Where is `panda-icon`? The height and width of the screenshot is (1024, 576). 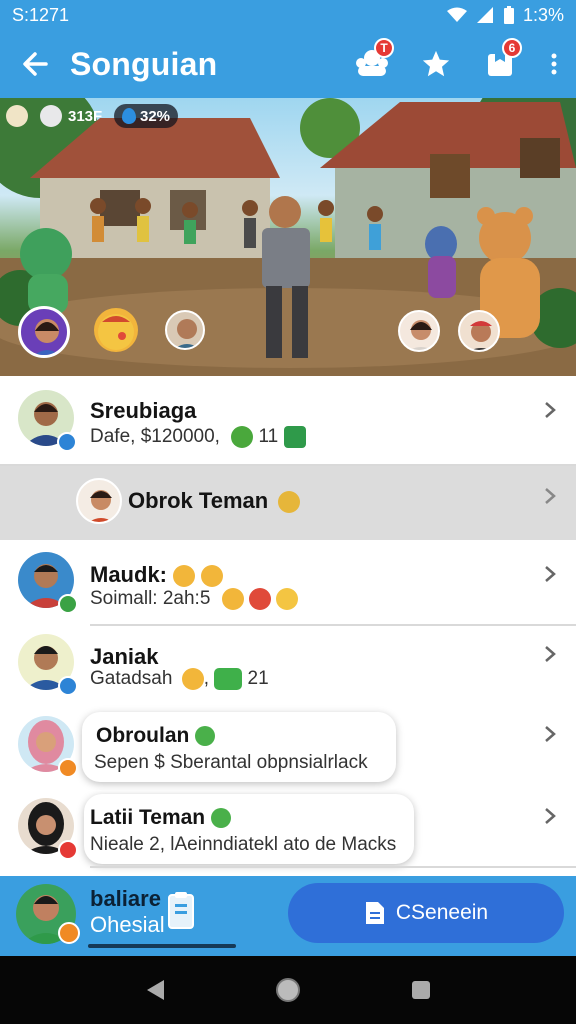 panda-icon is located at coordinates (51, 116).